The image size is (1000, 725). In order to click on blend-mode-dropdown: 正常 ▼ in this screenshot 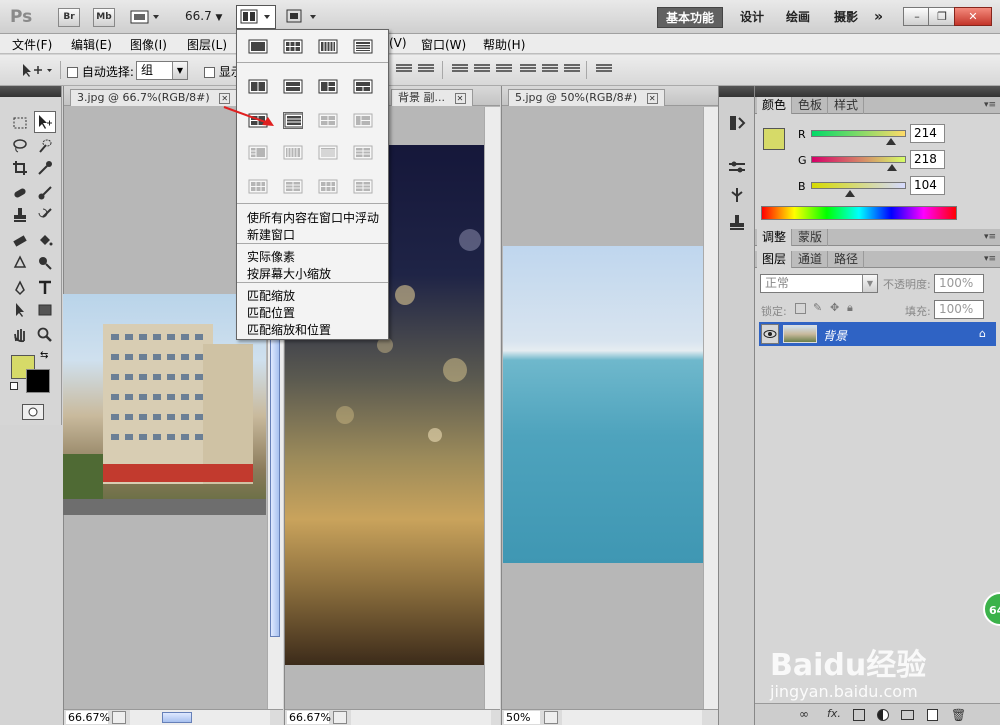, I will do `click(819, 283)`.